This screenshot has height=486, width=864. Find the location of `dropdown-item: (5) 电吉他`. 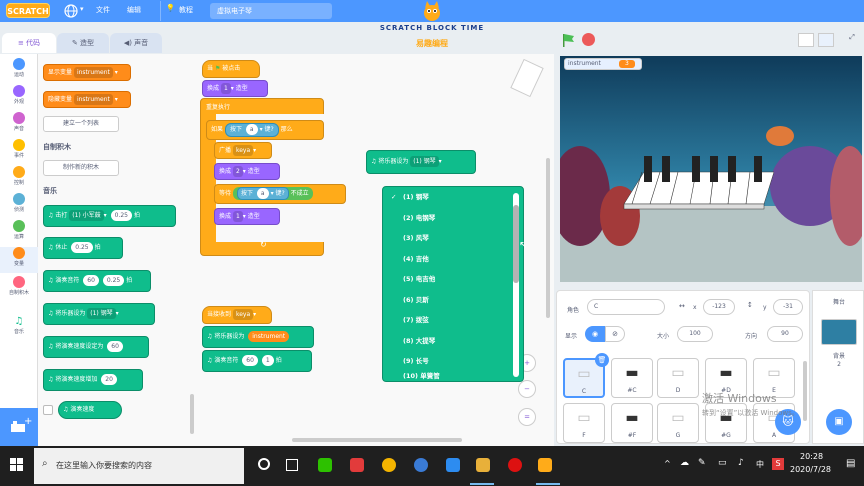

dropdown-item: (5) 电吉他 is located at coordinates (453, 279).